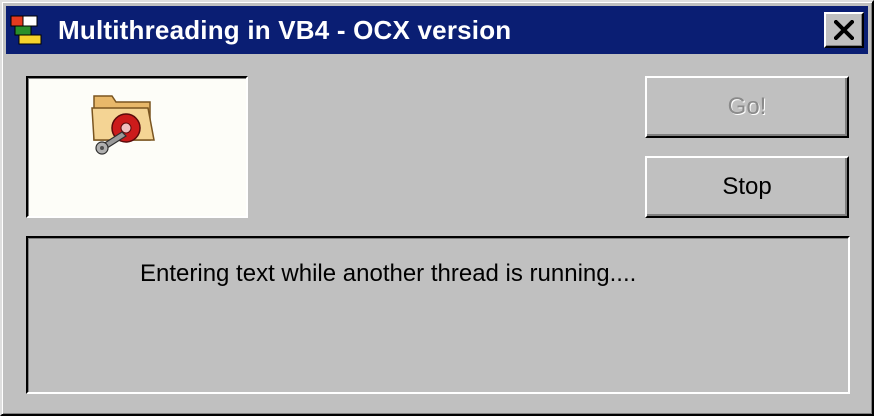  Describe the element at coordinates (27, 30) in the screenshot. I see `app-icon` at that location.